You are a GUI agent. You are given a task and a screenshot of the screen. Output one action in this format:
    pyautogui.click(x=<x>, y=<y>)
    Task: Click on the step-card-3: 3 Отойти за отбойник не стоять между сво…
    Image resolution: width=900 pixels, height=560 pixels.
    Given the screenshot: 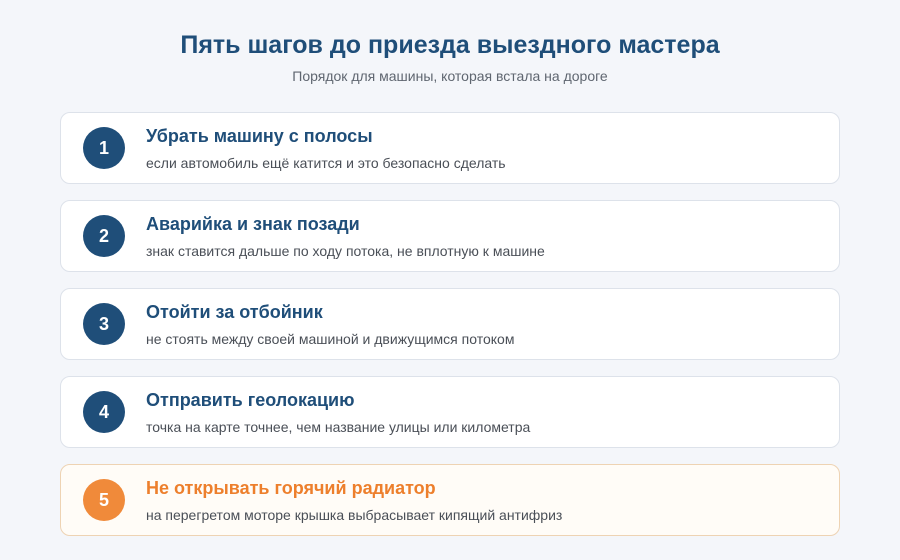 What is the action you would take?
    pyautogui.click(x=450, y=324)
    